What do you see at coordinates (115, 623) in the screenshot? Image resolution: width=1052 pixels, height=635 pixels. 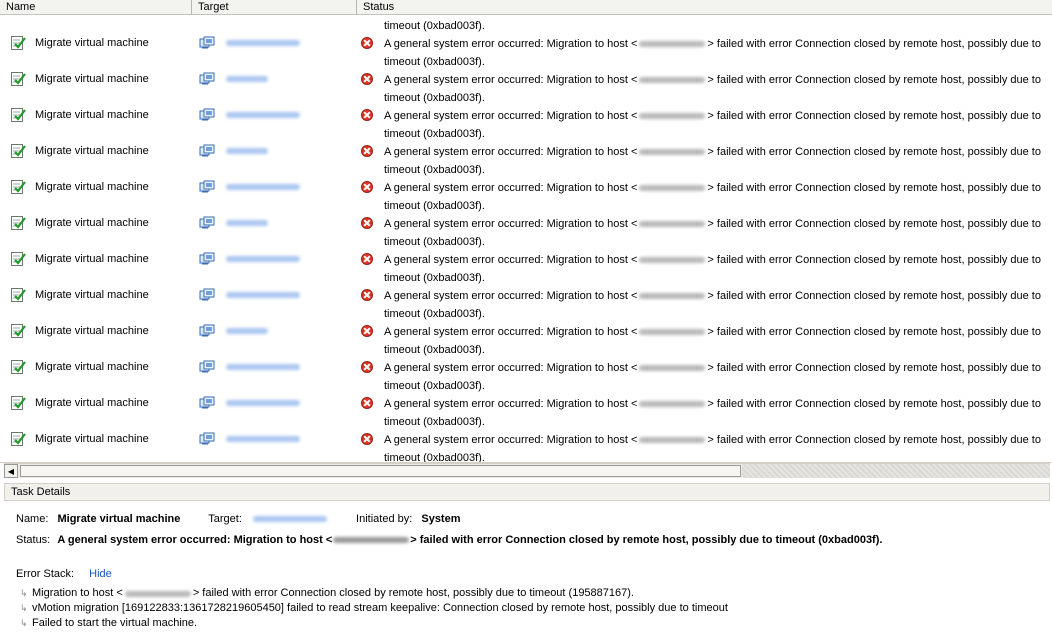 I see `stack-text-a: Failed to start the virtual machine.` at bounding box center [115, 623].